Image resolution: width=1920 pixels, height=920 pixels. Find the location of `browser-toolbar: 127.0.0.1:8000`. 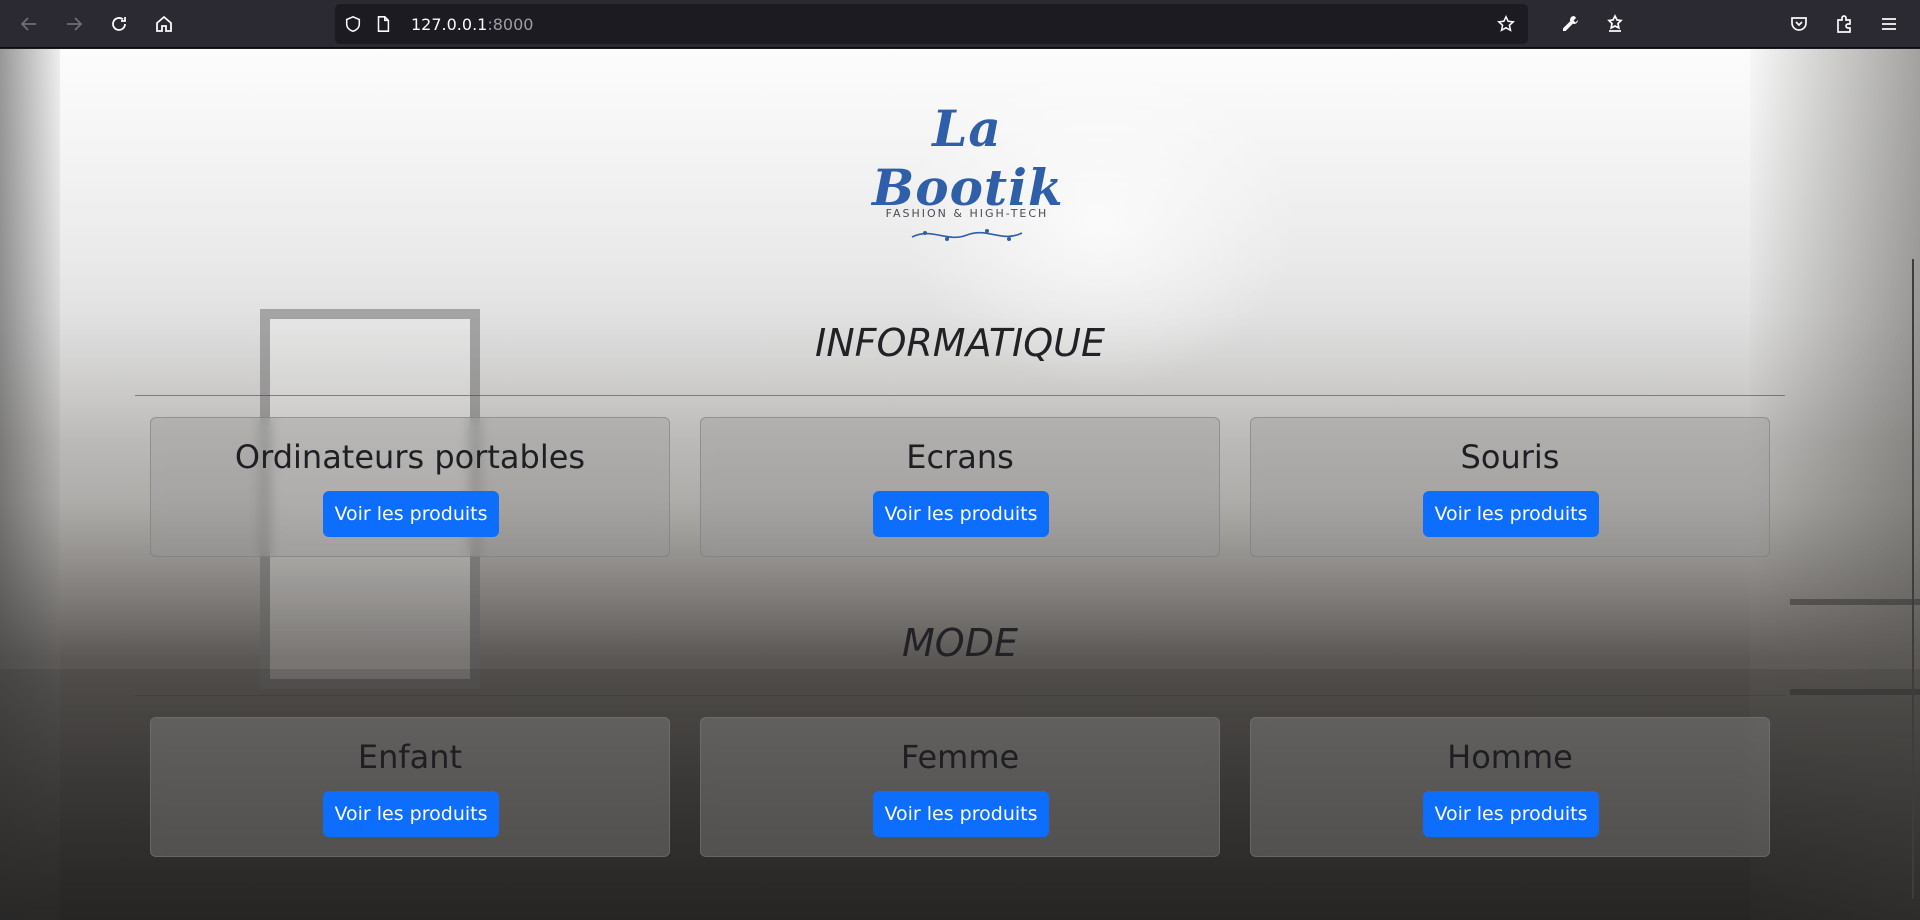

browser-toolbar: 127.0.0.1:8000 is located at coordinates (960, 24).